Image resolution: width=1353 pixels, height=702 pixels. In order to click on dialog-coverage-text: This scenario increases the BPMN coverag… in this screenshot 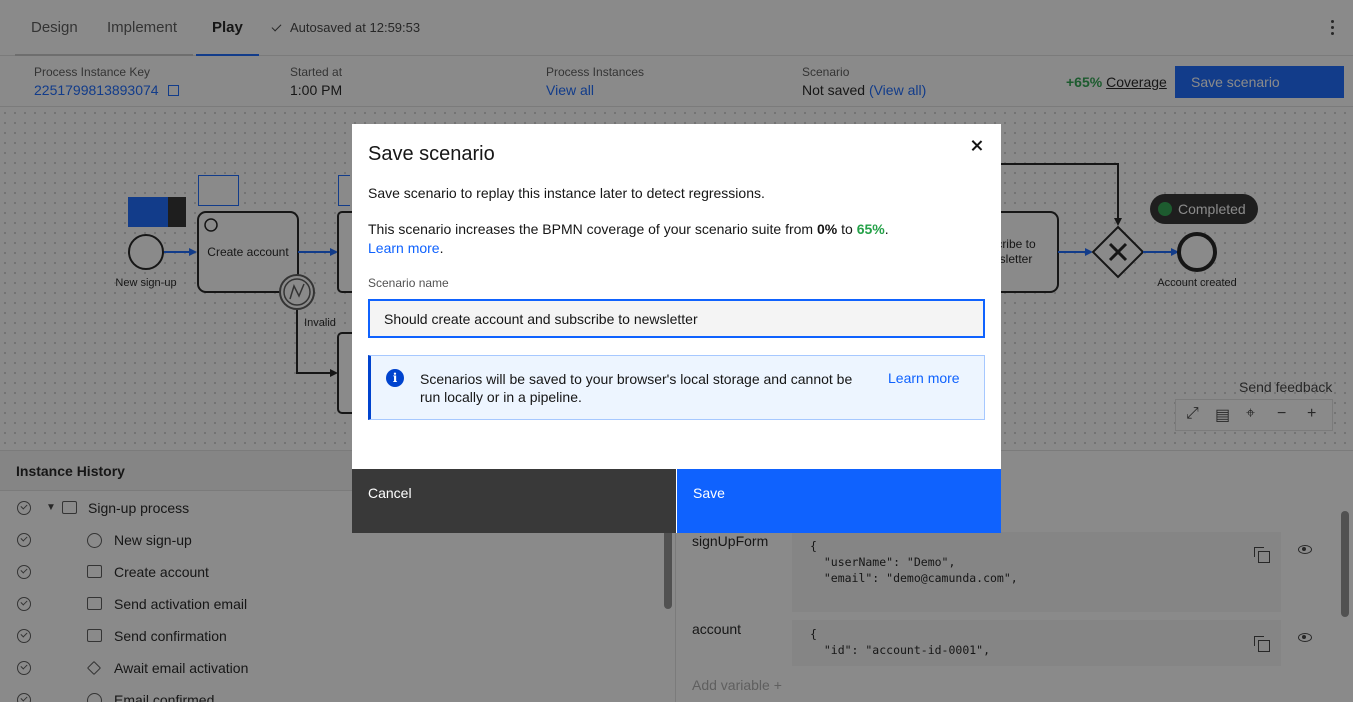, I will do `click(628, 238)`.